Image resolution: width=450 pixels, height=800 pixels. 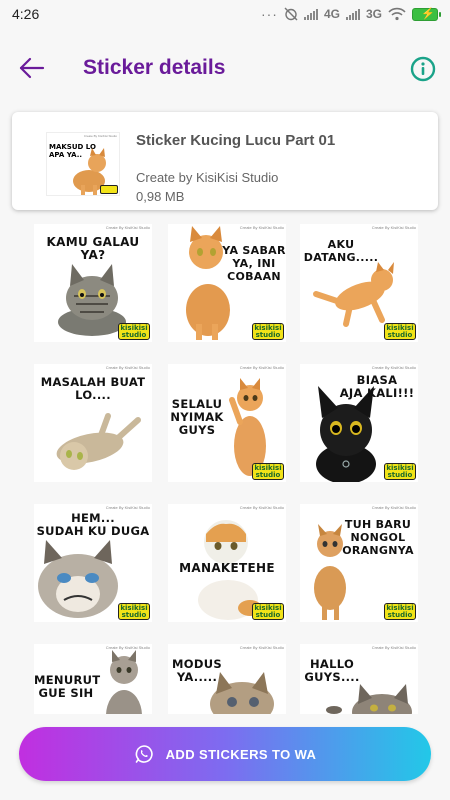 I want to click on status-time: 4:26, so click(x=26, y=14).